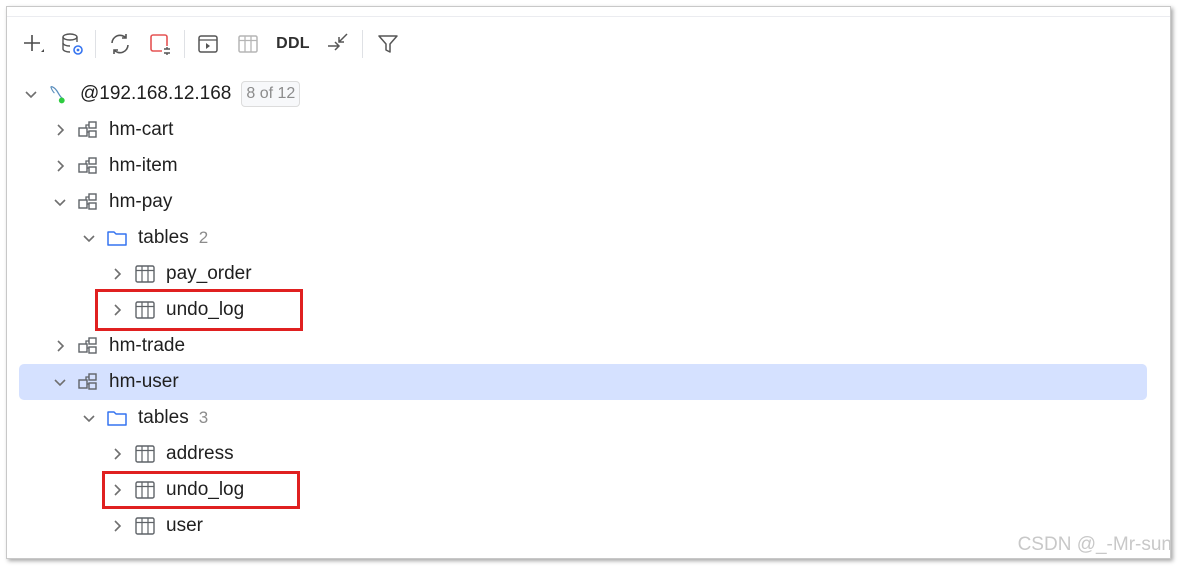  Describe the element at coordinates (1094, 544) in the screenshot. I see `watermark: CSDN @_-Mr-sun` at that location.